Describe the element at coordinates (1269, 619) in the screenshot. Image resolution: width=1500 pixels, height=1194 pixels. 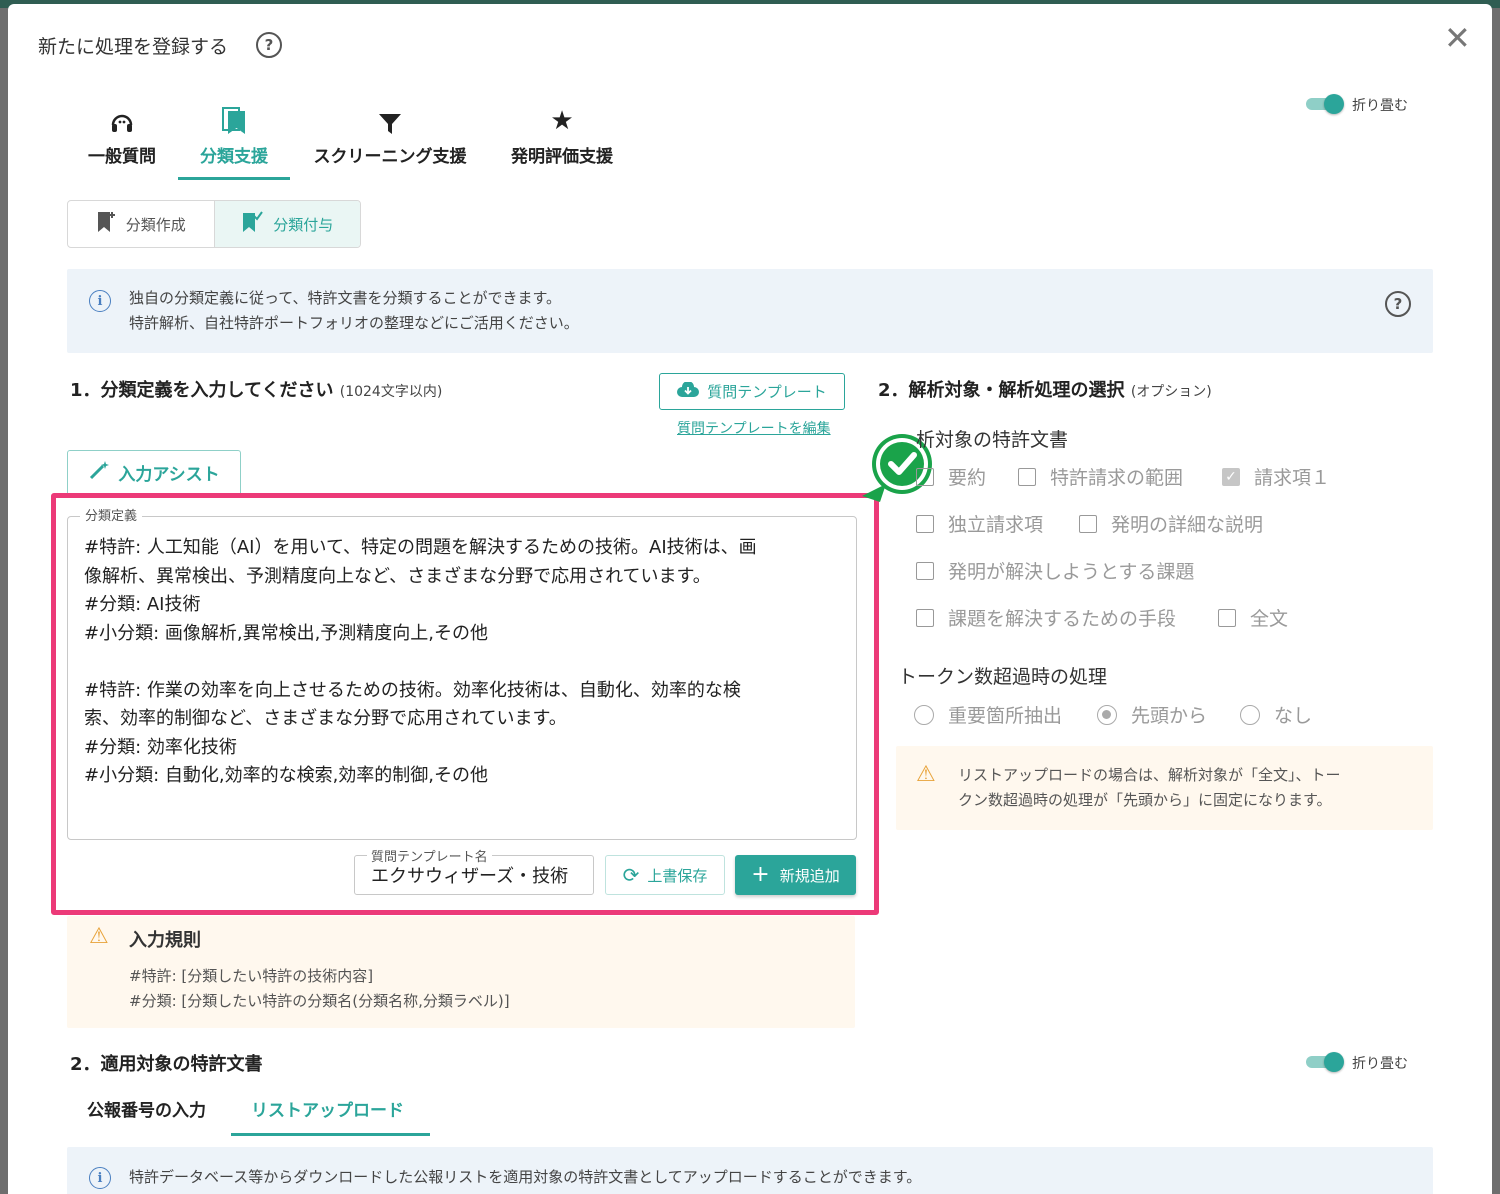
I see `checkbox-label: 全文` at that location.